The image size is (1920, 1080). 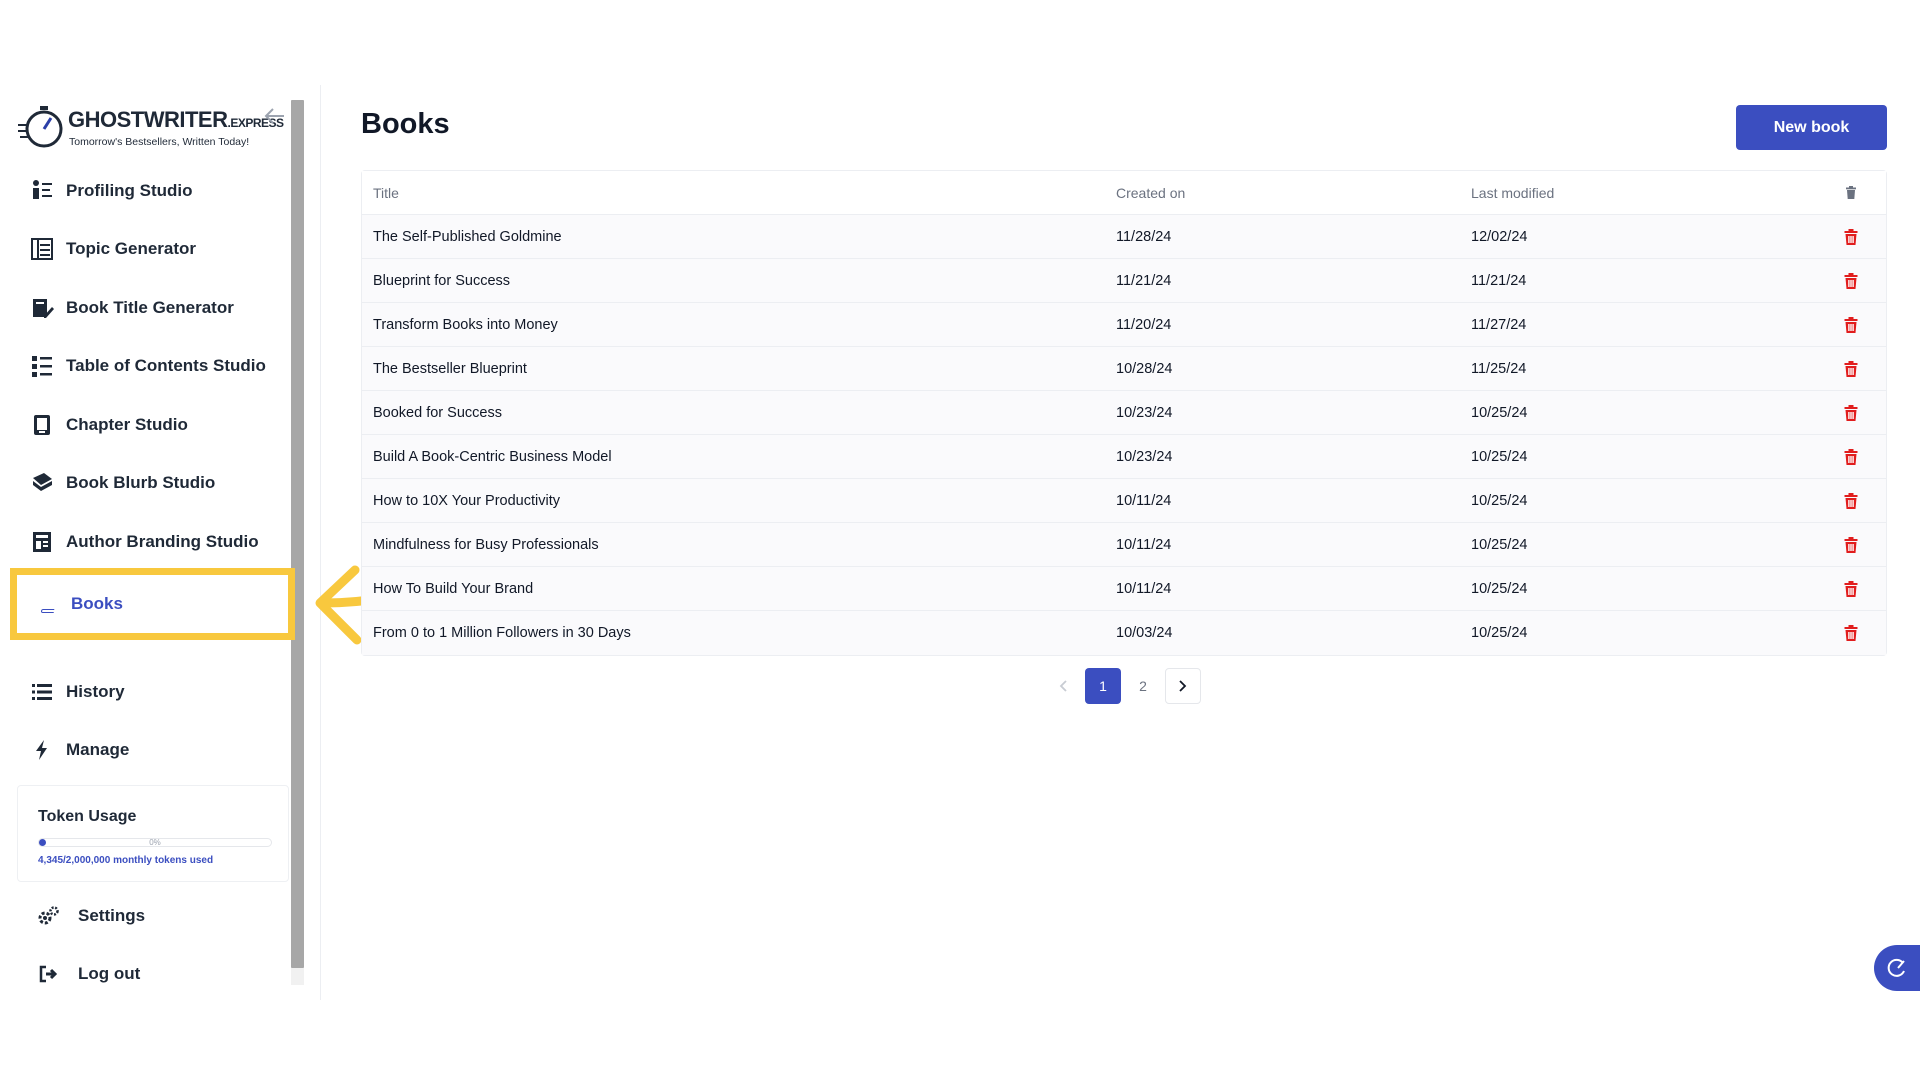 I want to click on sidebar-item-topic-generator: Topic Generator, so click(x=160, y=249).